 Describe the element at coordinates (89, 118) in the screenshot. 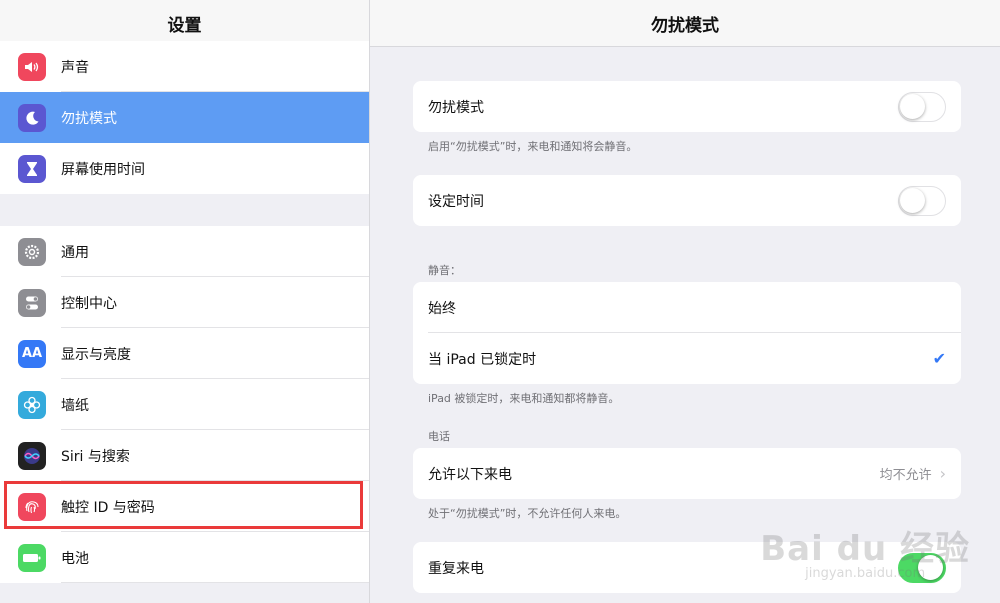

I see `sidebar-item-label: 勿扰模式` at that location.